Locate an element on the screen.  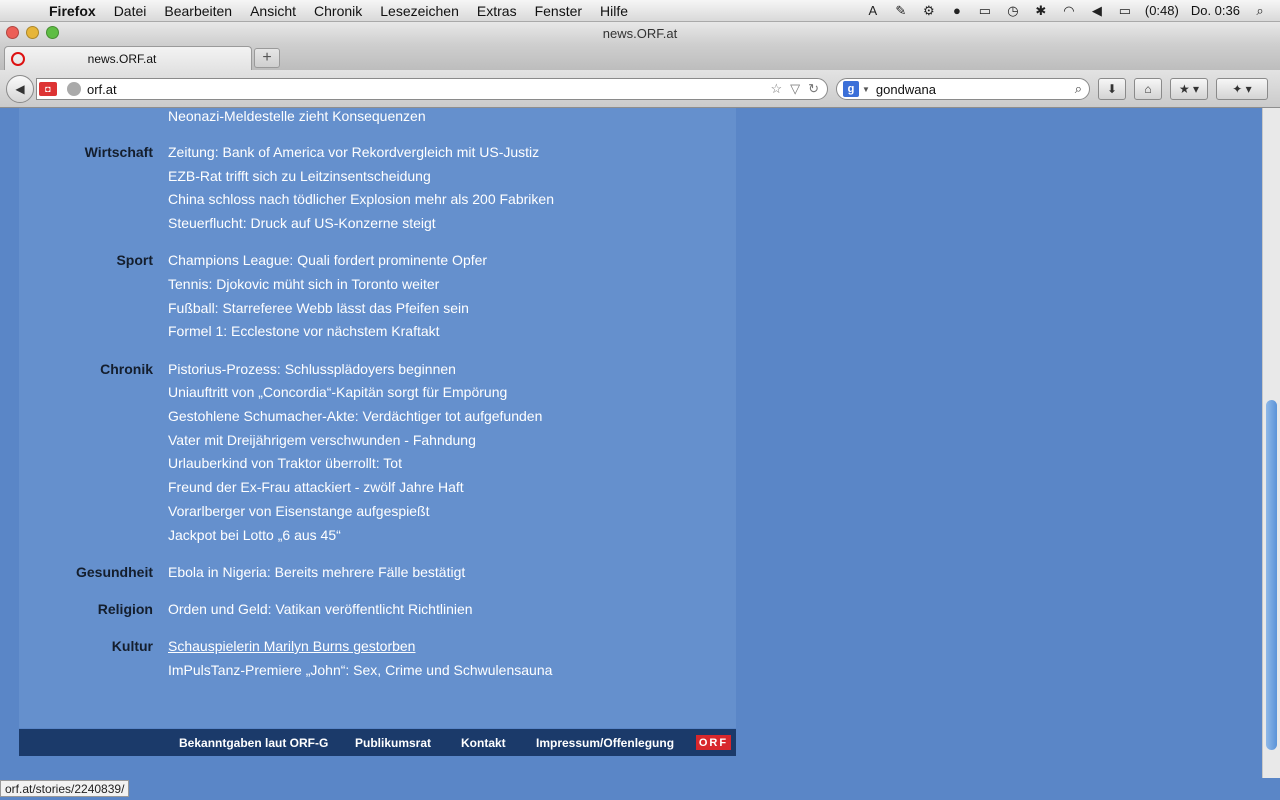
addon-icon: ◘ is located at coordinates (48, 89).